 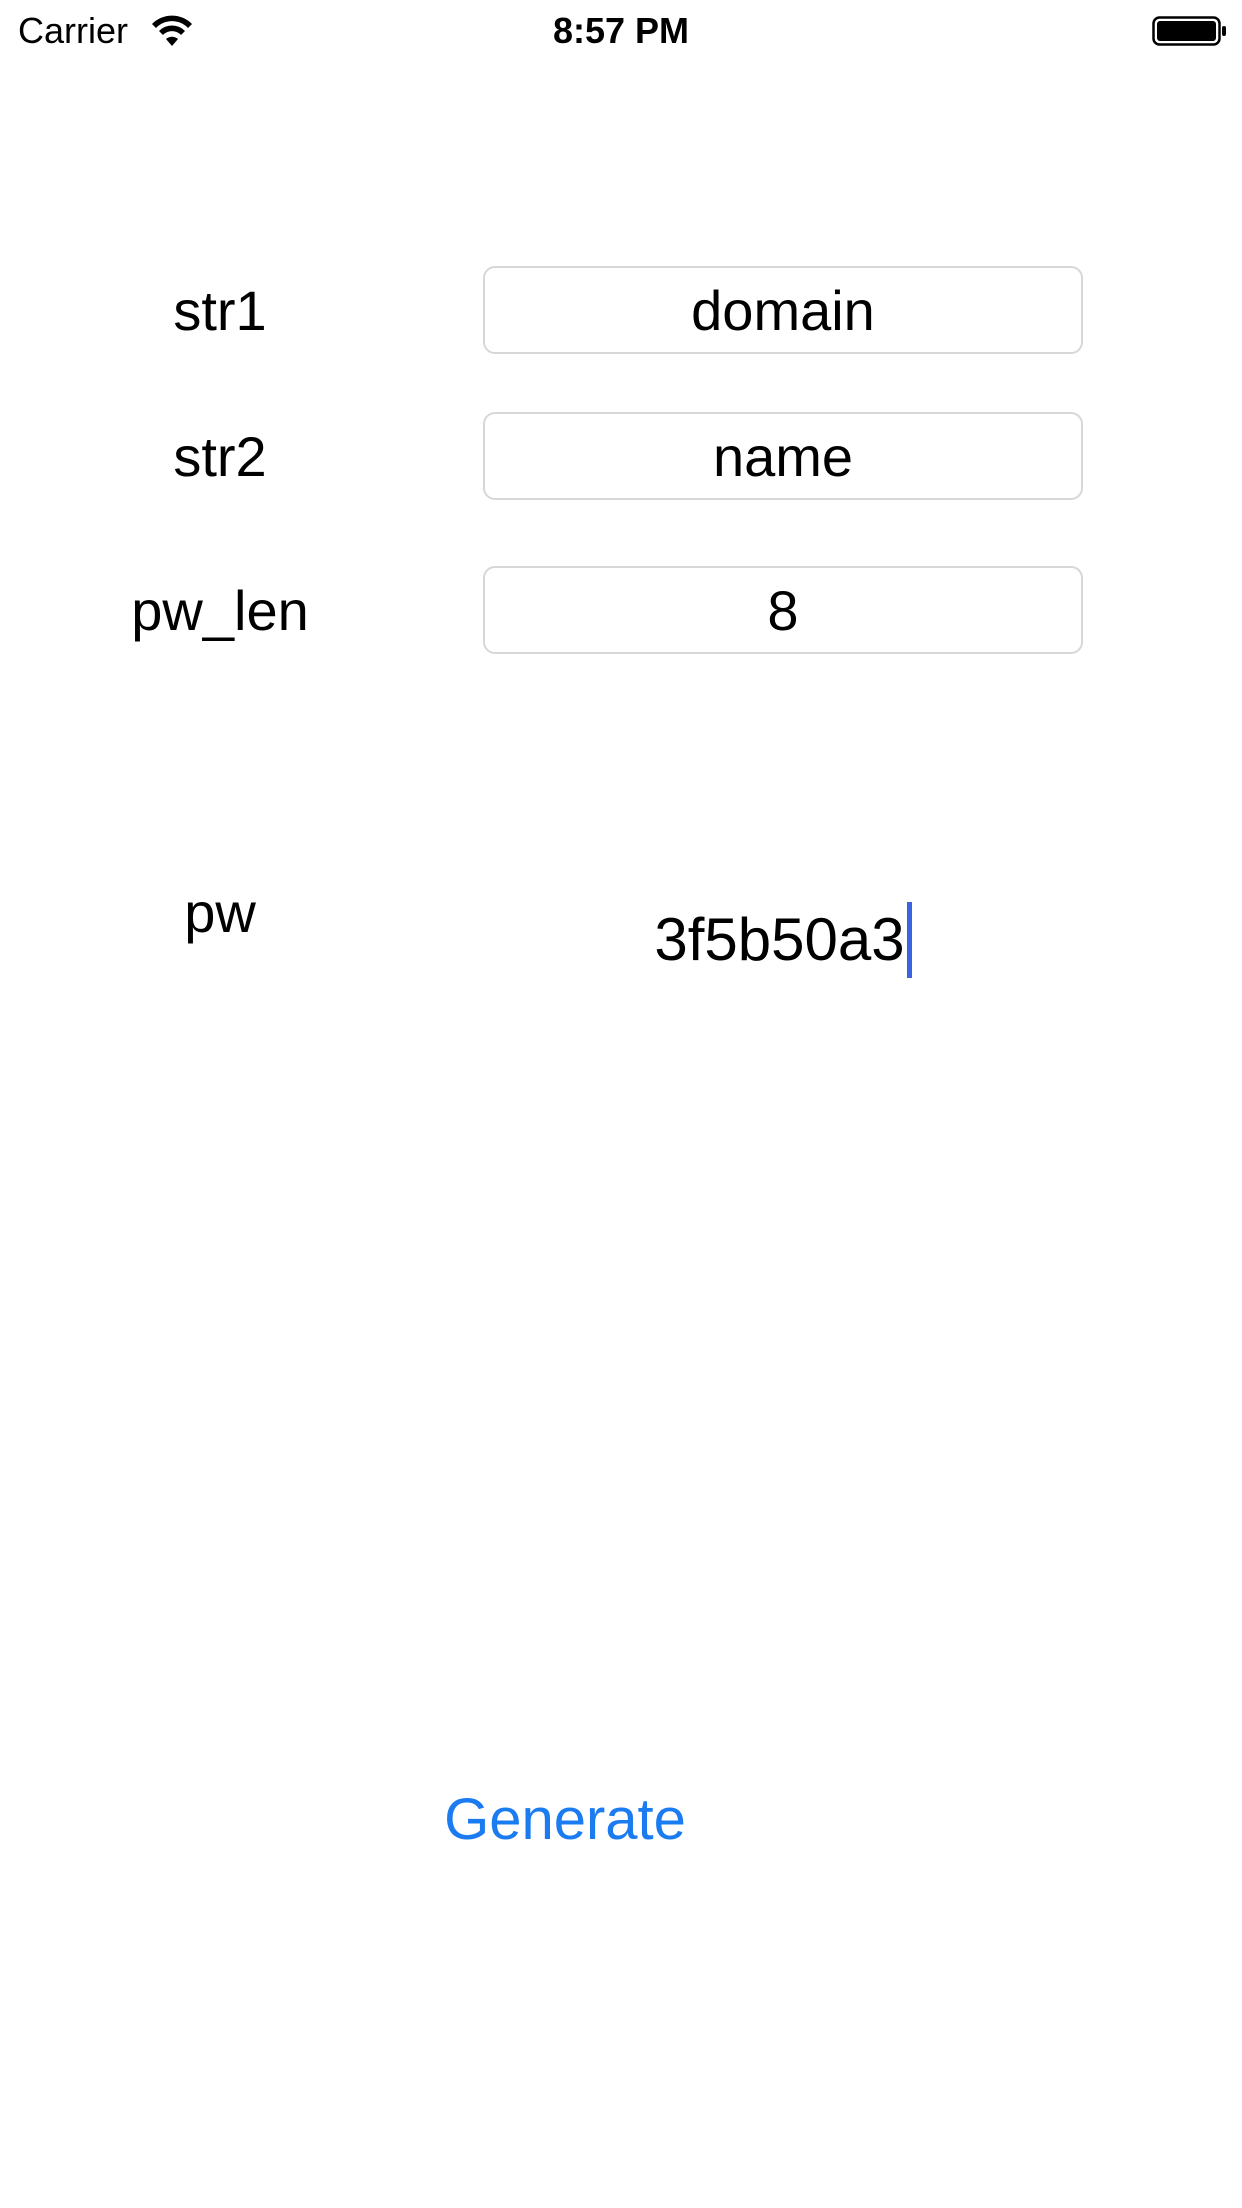 I want to click on status-time: 8:57 PM, so click(x=621, y=30).